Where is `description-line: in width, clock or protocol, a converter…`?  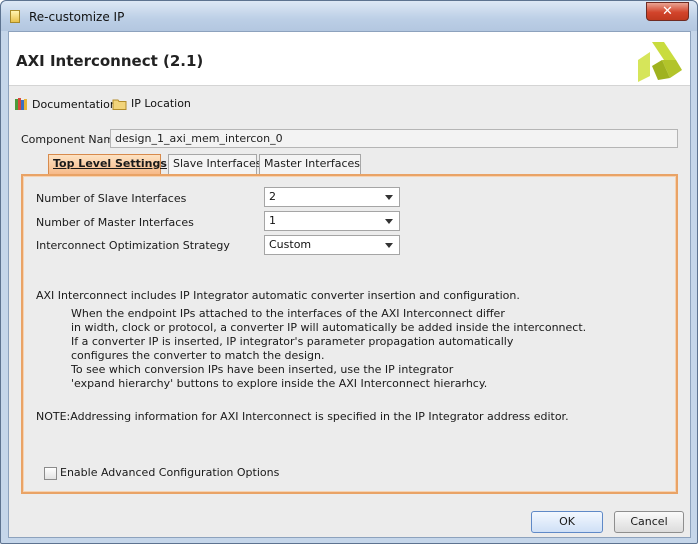 description-line: in width, clock or protocol, a converter… is located at coordinates (329, 327).